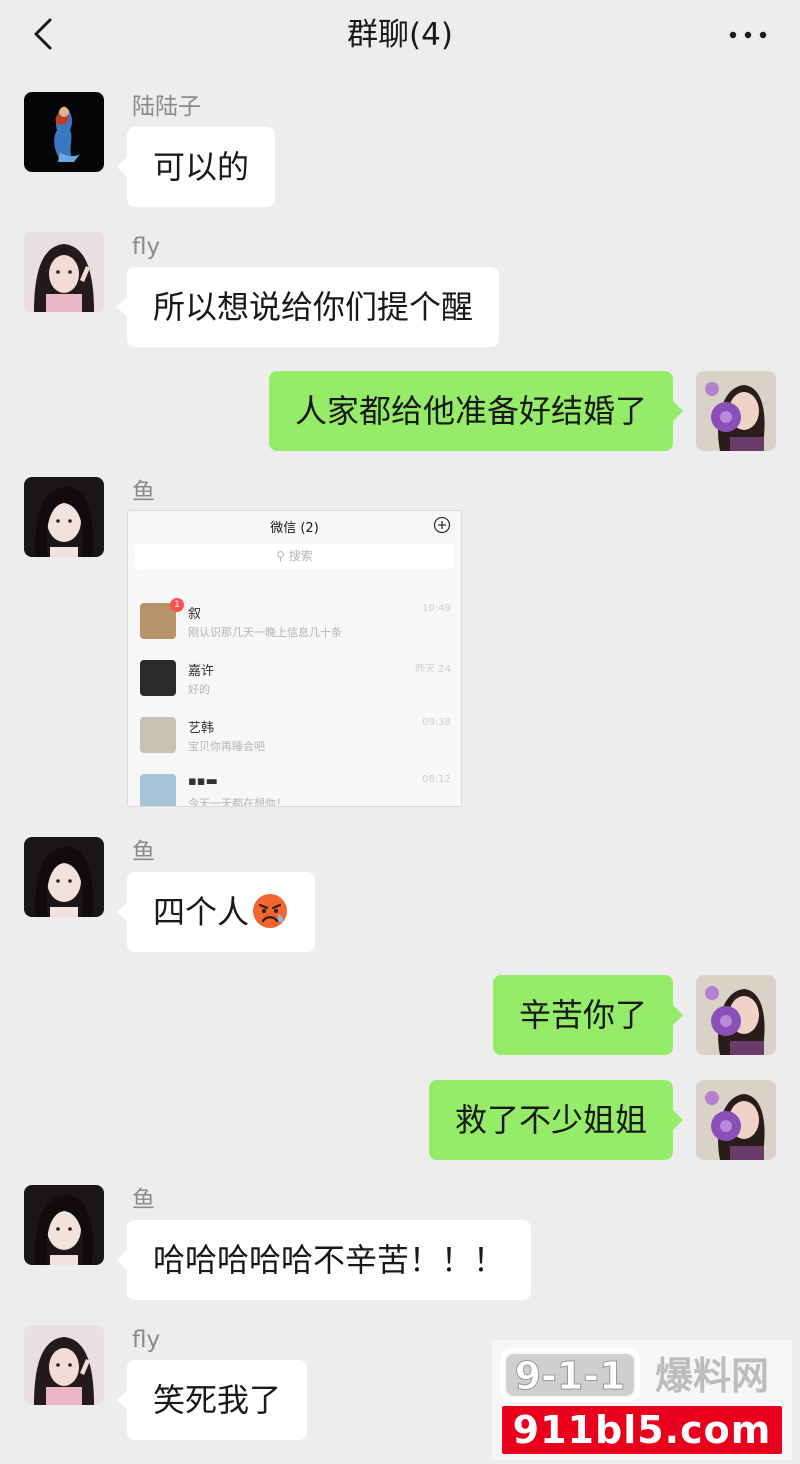 The image size is (800, 1464). I want to click on chat-list-item: ▪︎▪︎▬ 今天一天都在想你！ 08:12, so click(294, 785).